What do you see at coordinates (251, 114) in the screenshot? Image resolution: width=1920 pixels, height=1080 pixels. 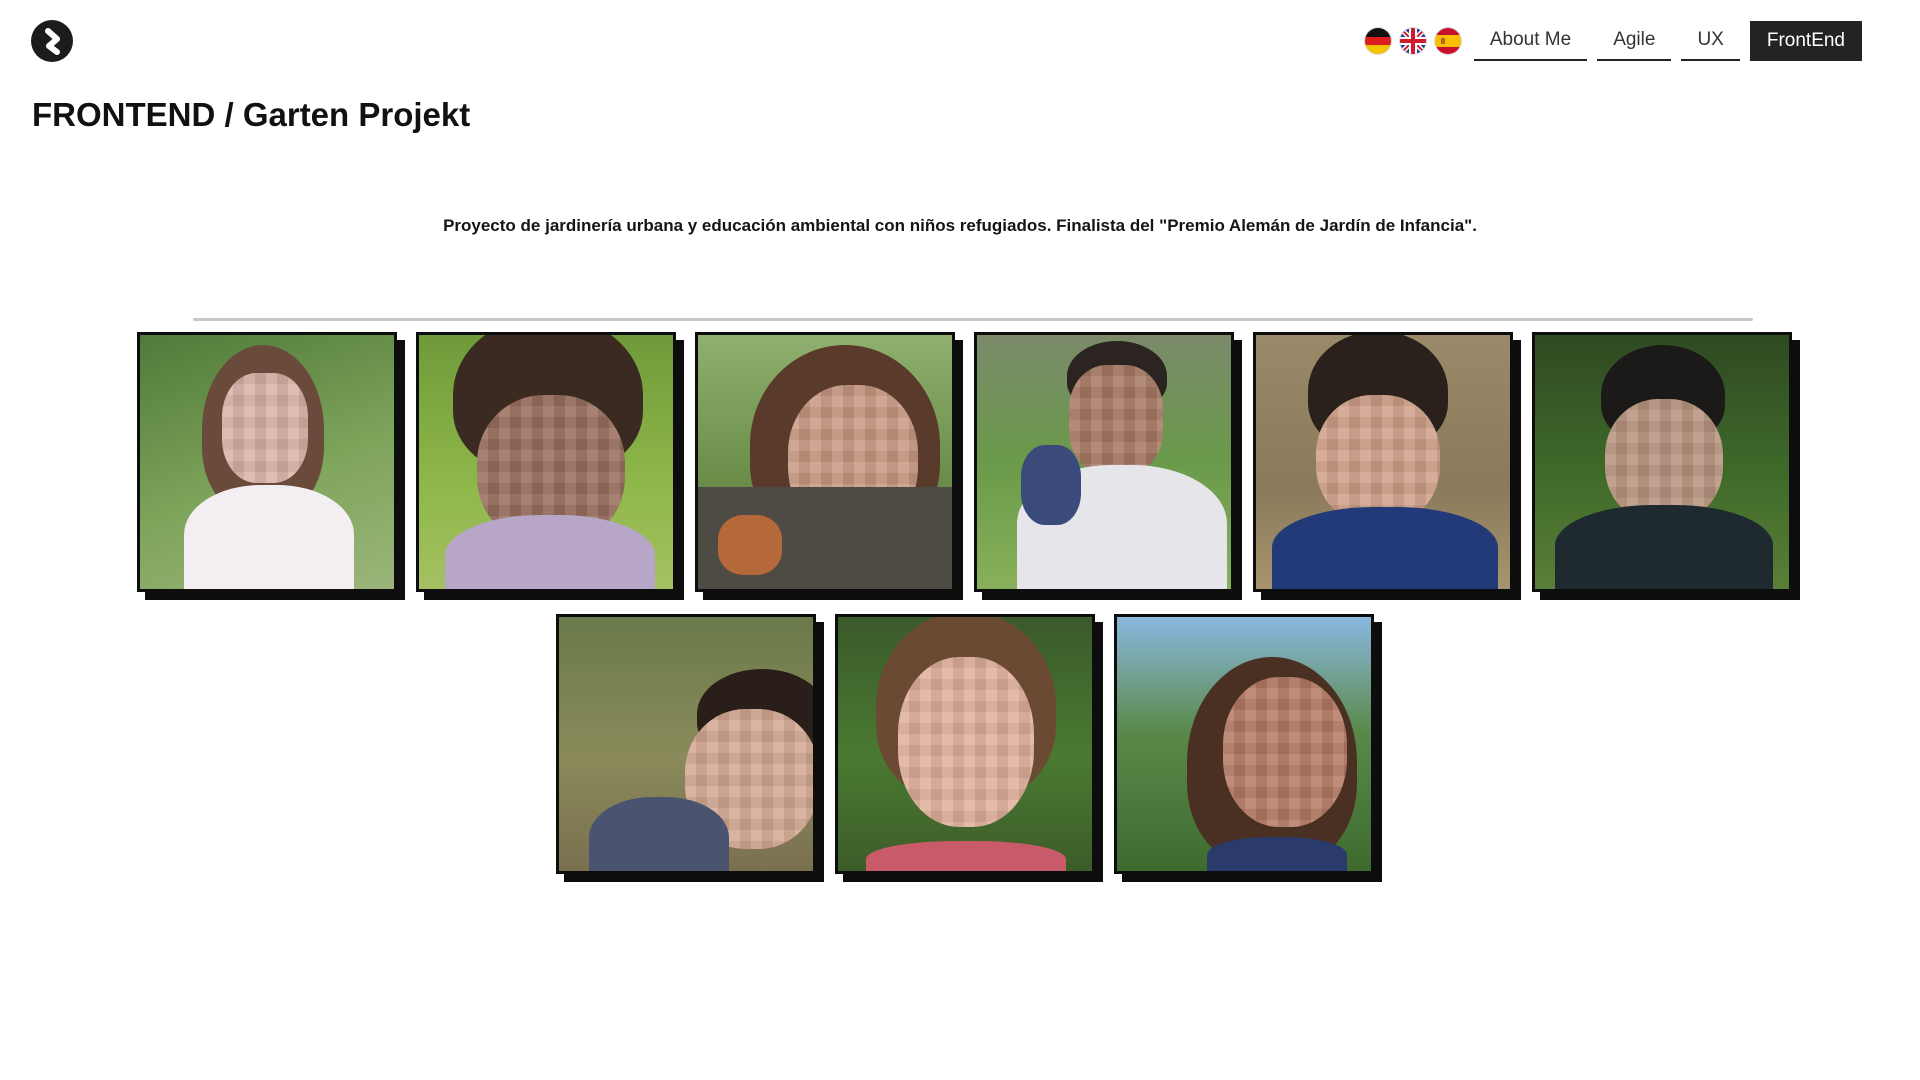 I see `page-title: FRONTEND / Garten Projekt` at bounding box center [251, 114].